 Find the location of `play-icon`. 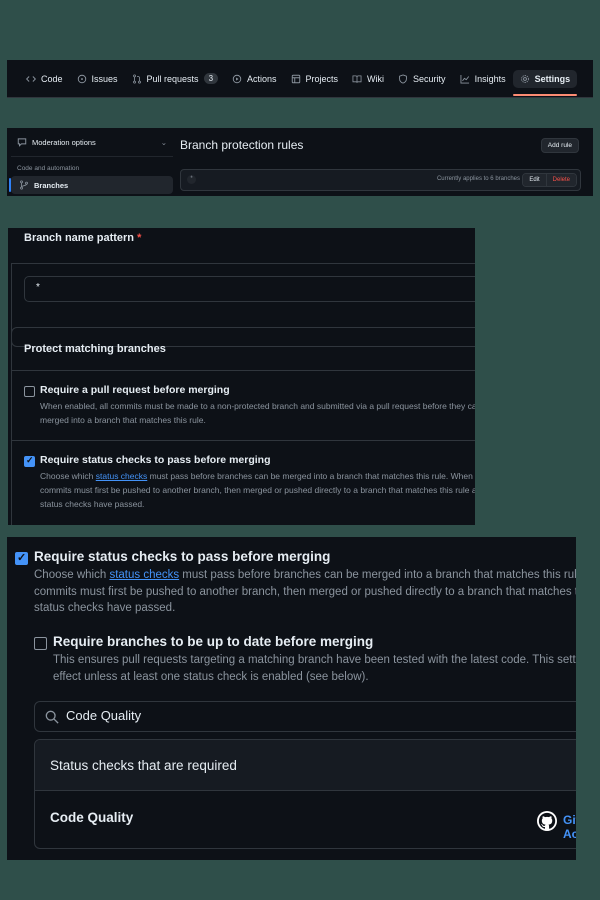

play-icon is located at coordinates (237, 79).